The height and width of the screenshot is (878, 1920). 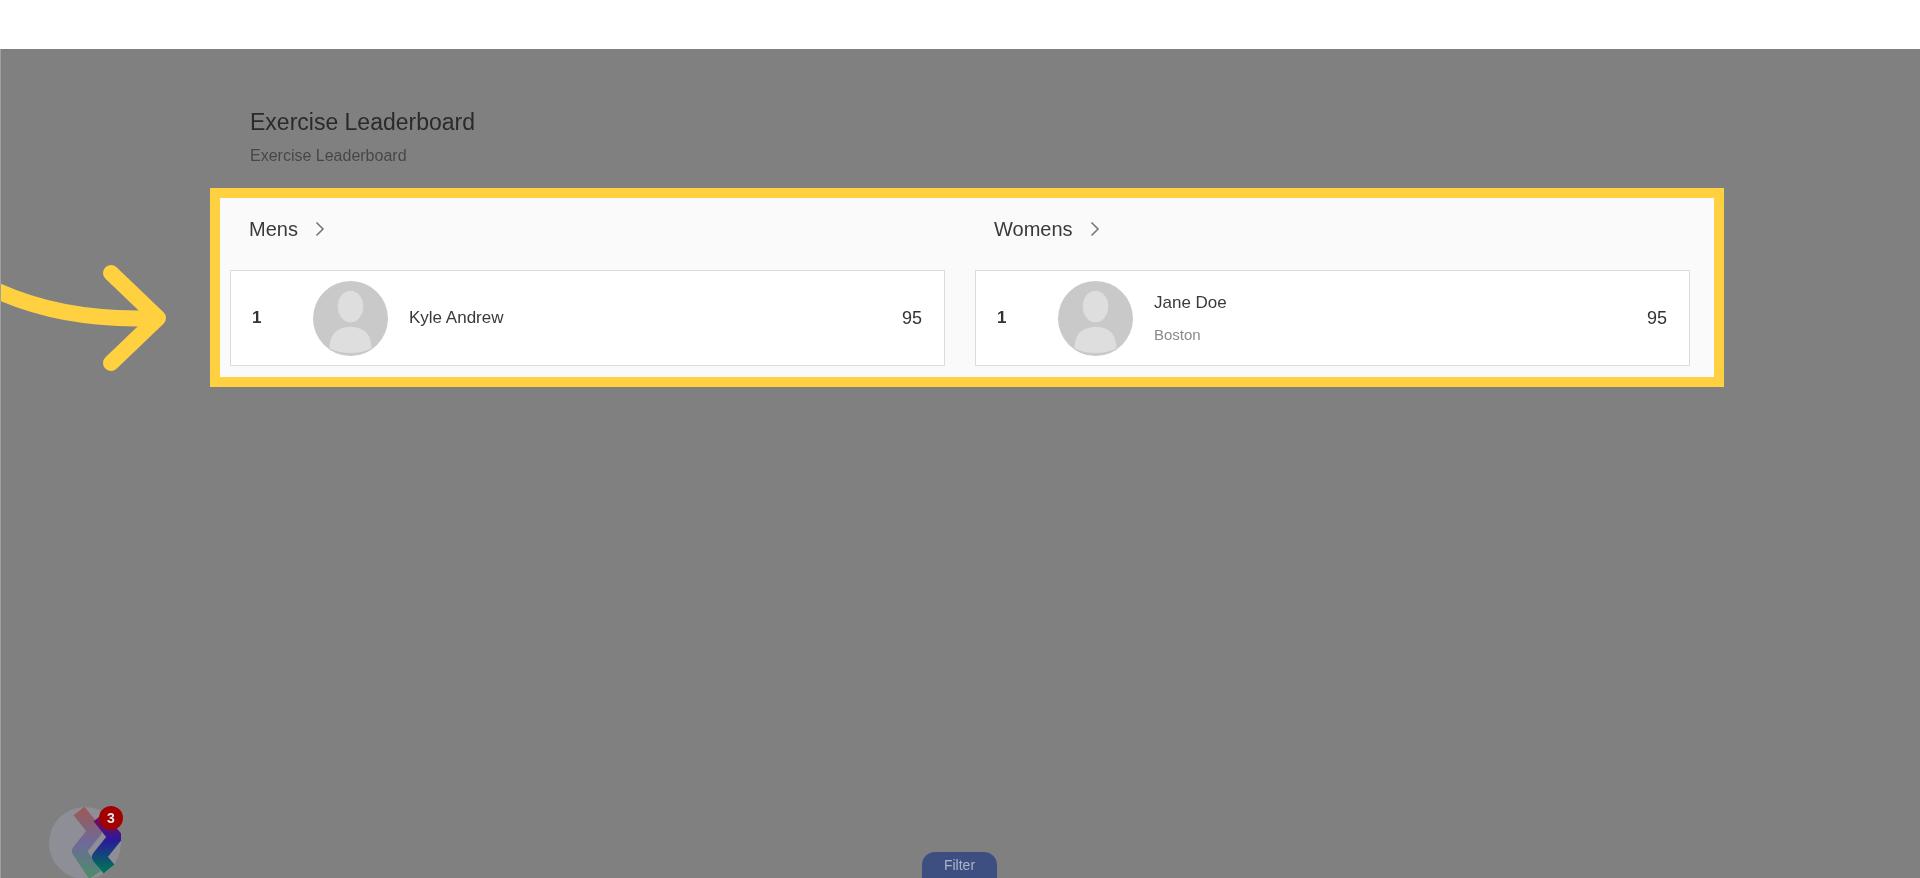 I want to click on leaderboard-entry: 1 Jane Doe Boston 95, so click(x=1332, y=318).